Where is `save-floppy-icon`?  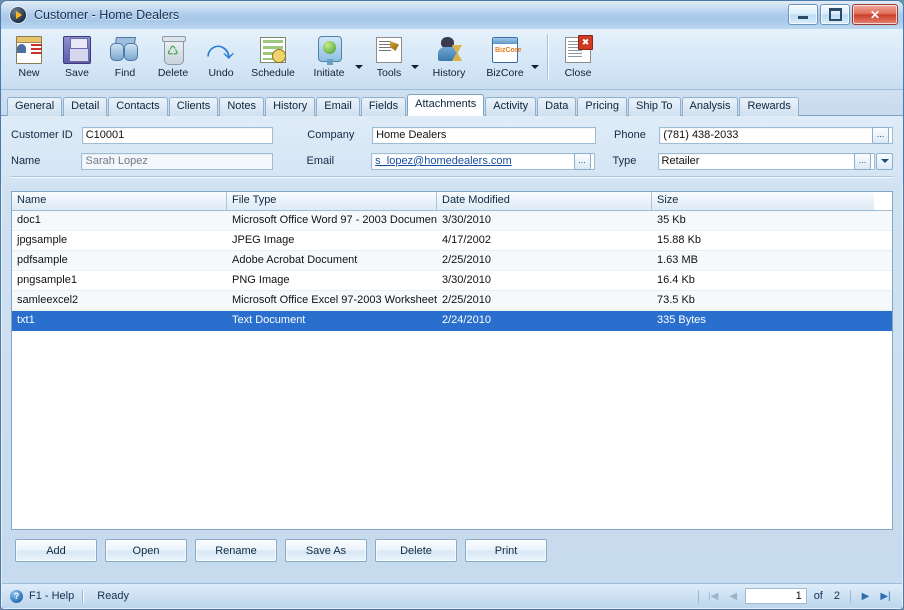 save-floppy-icon is located at coordinates (77, 50).